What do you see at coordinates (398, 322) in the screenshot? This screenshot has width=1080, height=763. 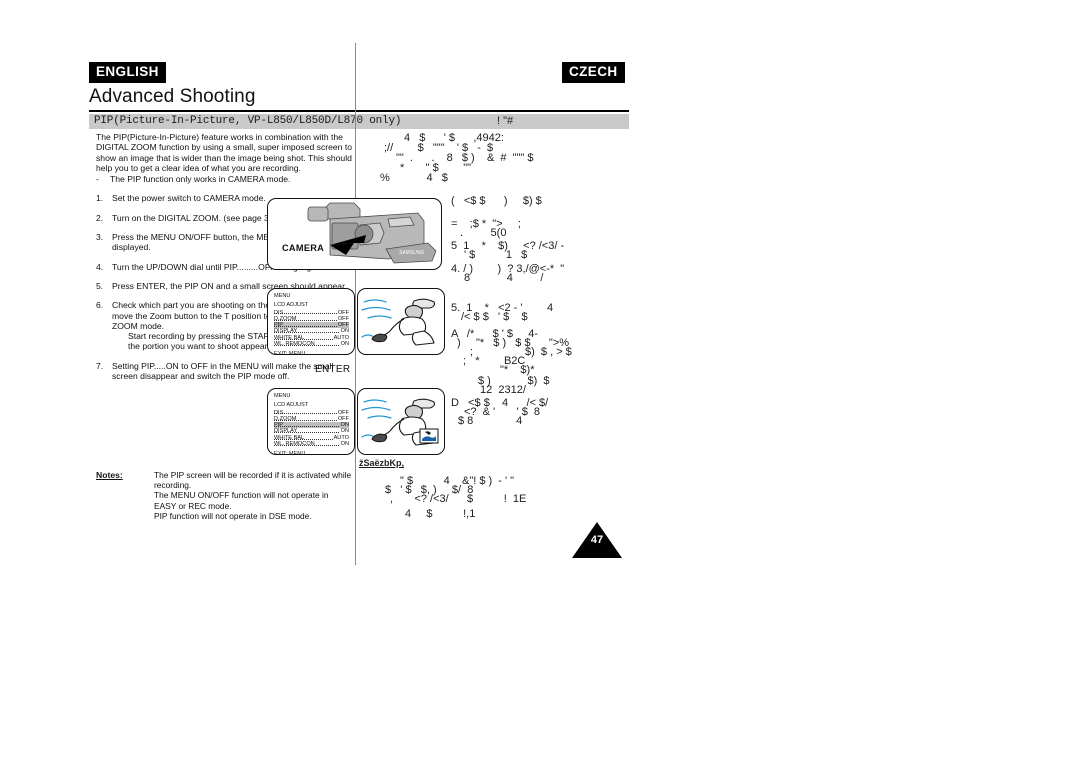 I see `surfer-illustration` at bounding box center [398, 322].